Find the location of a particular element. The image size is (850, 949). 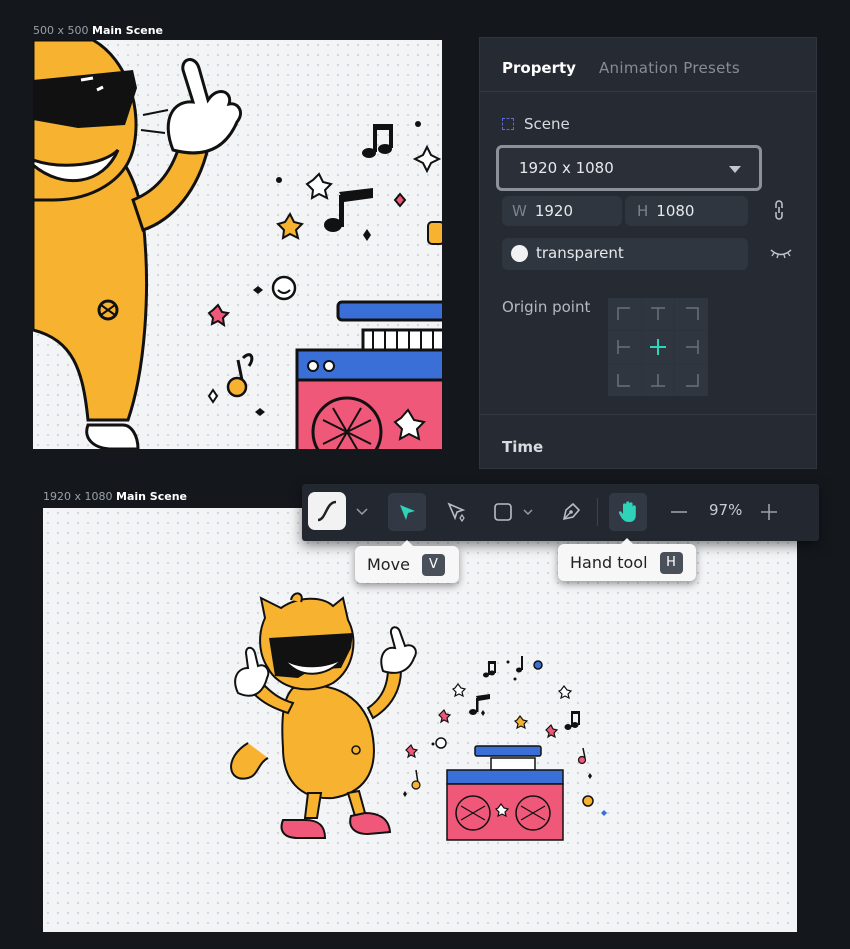

node-arrow-icon is located at coordinates (456, 512).